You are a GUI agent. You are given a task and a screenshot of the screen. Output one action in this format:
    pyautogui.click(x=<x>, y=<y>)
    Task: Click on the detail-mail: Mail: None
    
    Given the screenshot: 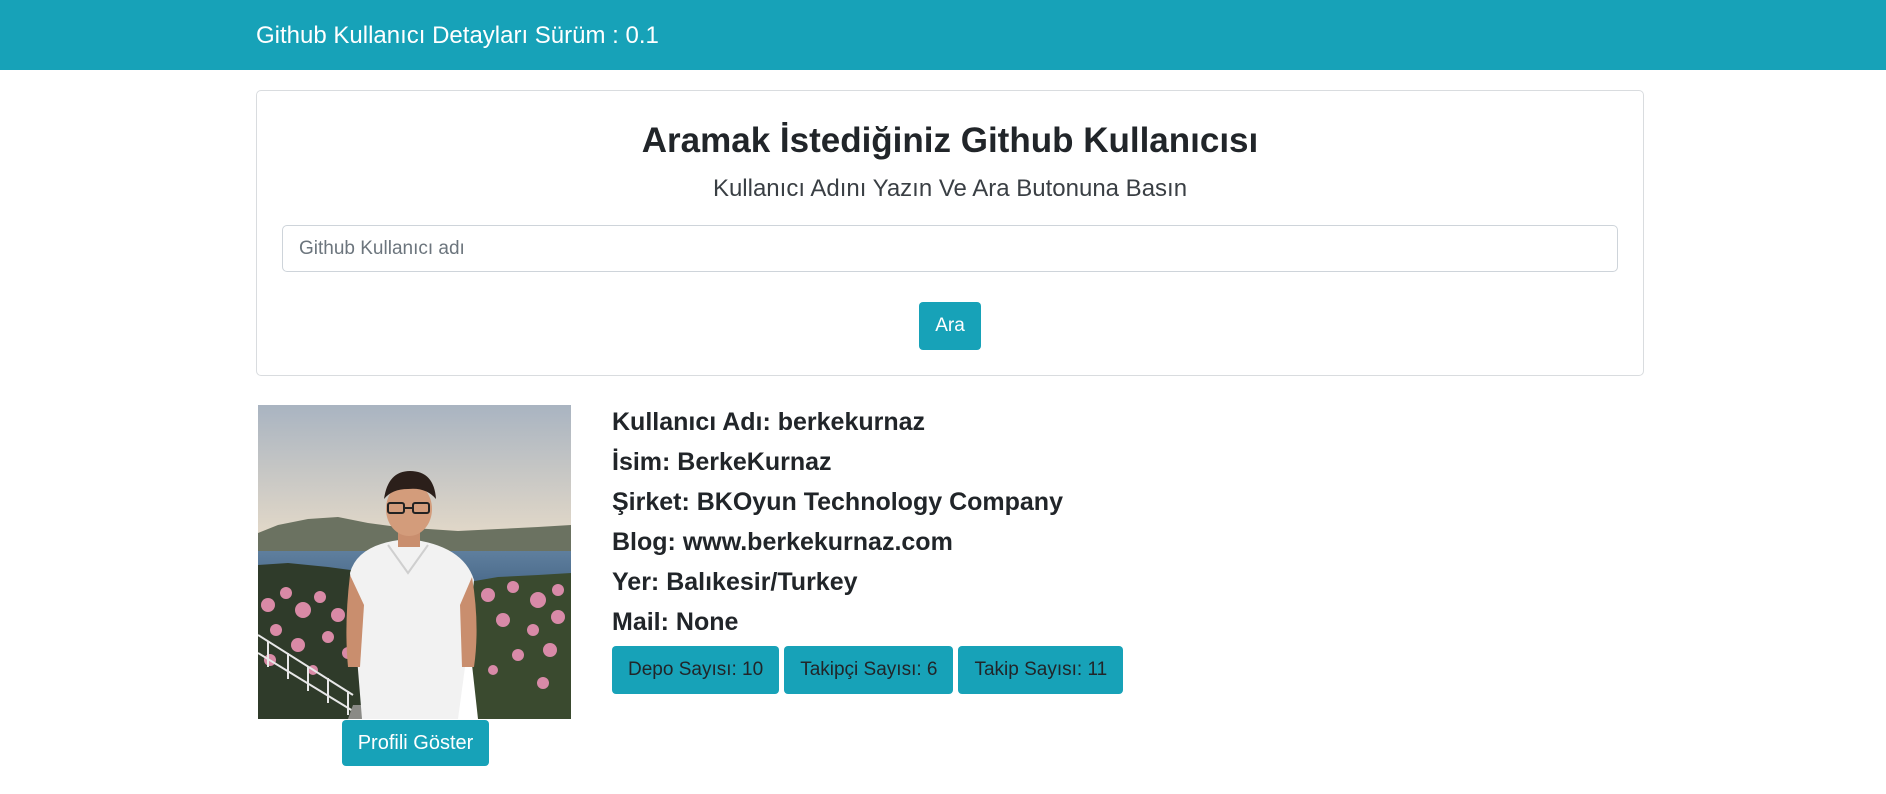 What is the action you would take?
    pyautogui.click(x=675, y=622)
    